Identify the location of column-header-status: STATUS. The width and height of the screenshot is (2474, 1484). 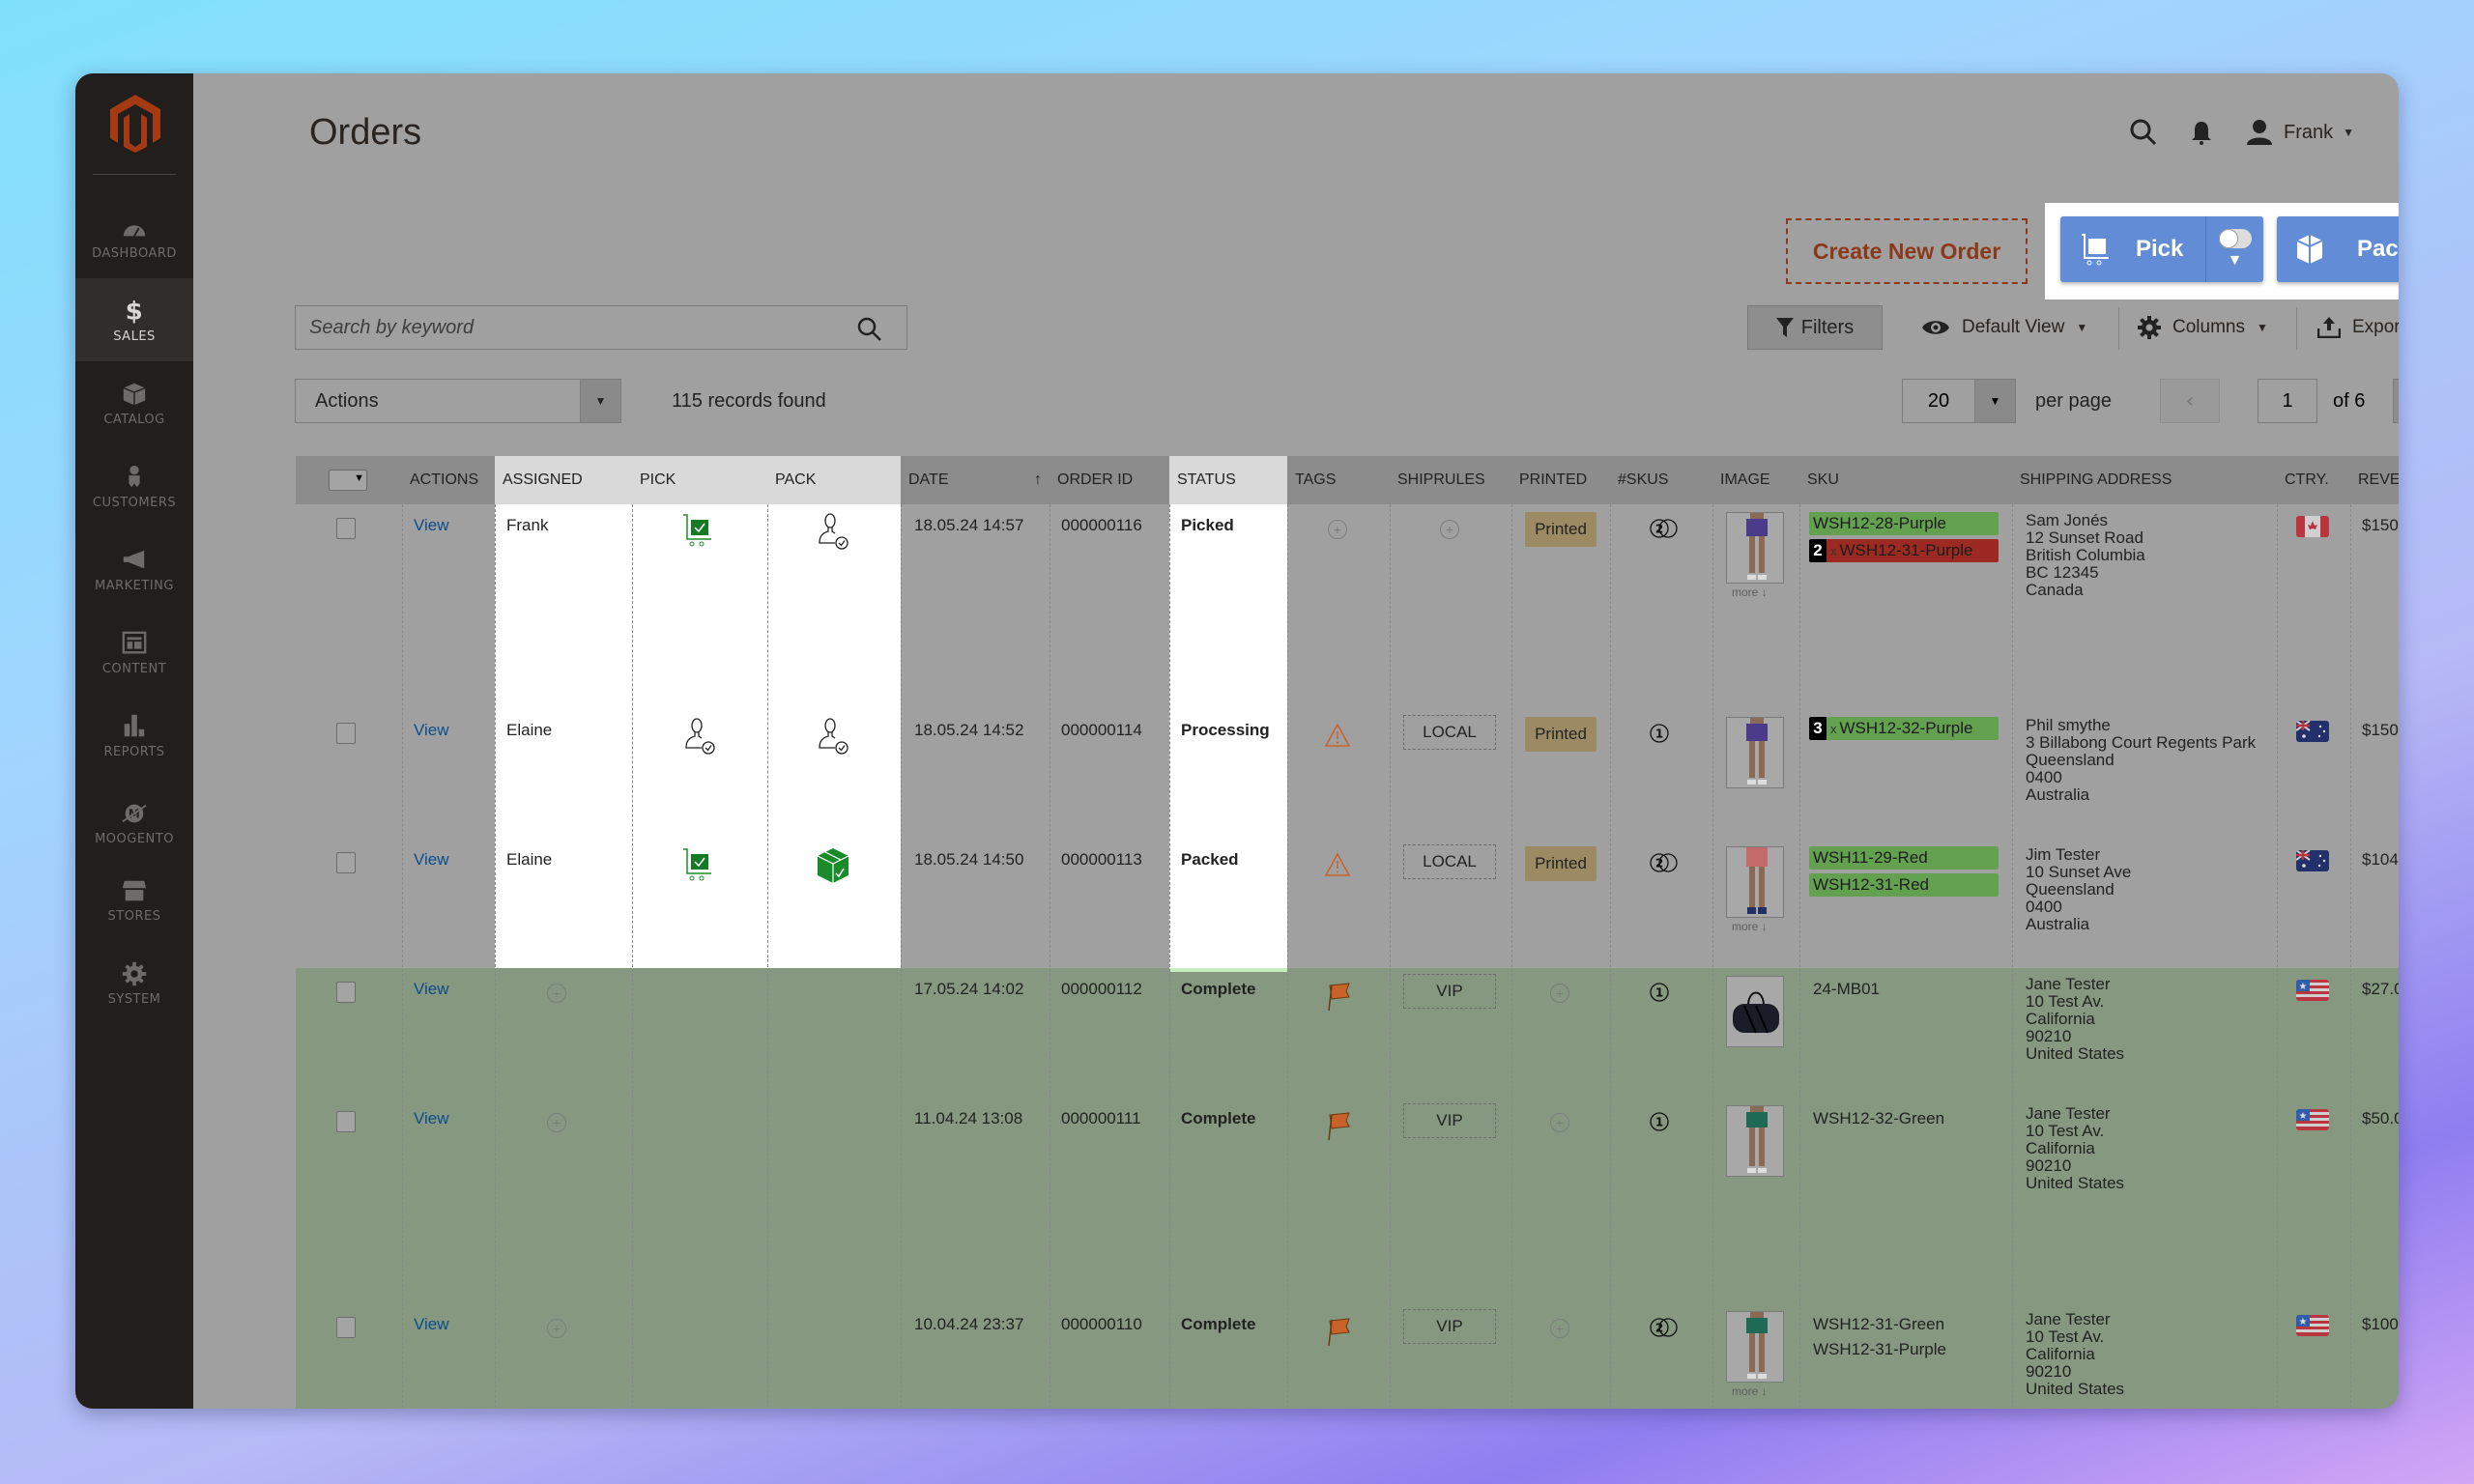
(1228, 480).